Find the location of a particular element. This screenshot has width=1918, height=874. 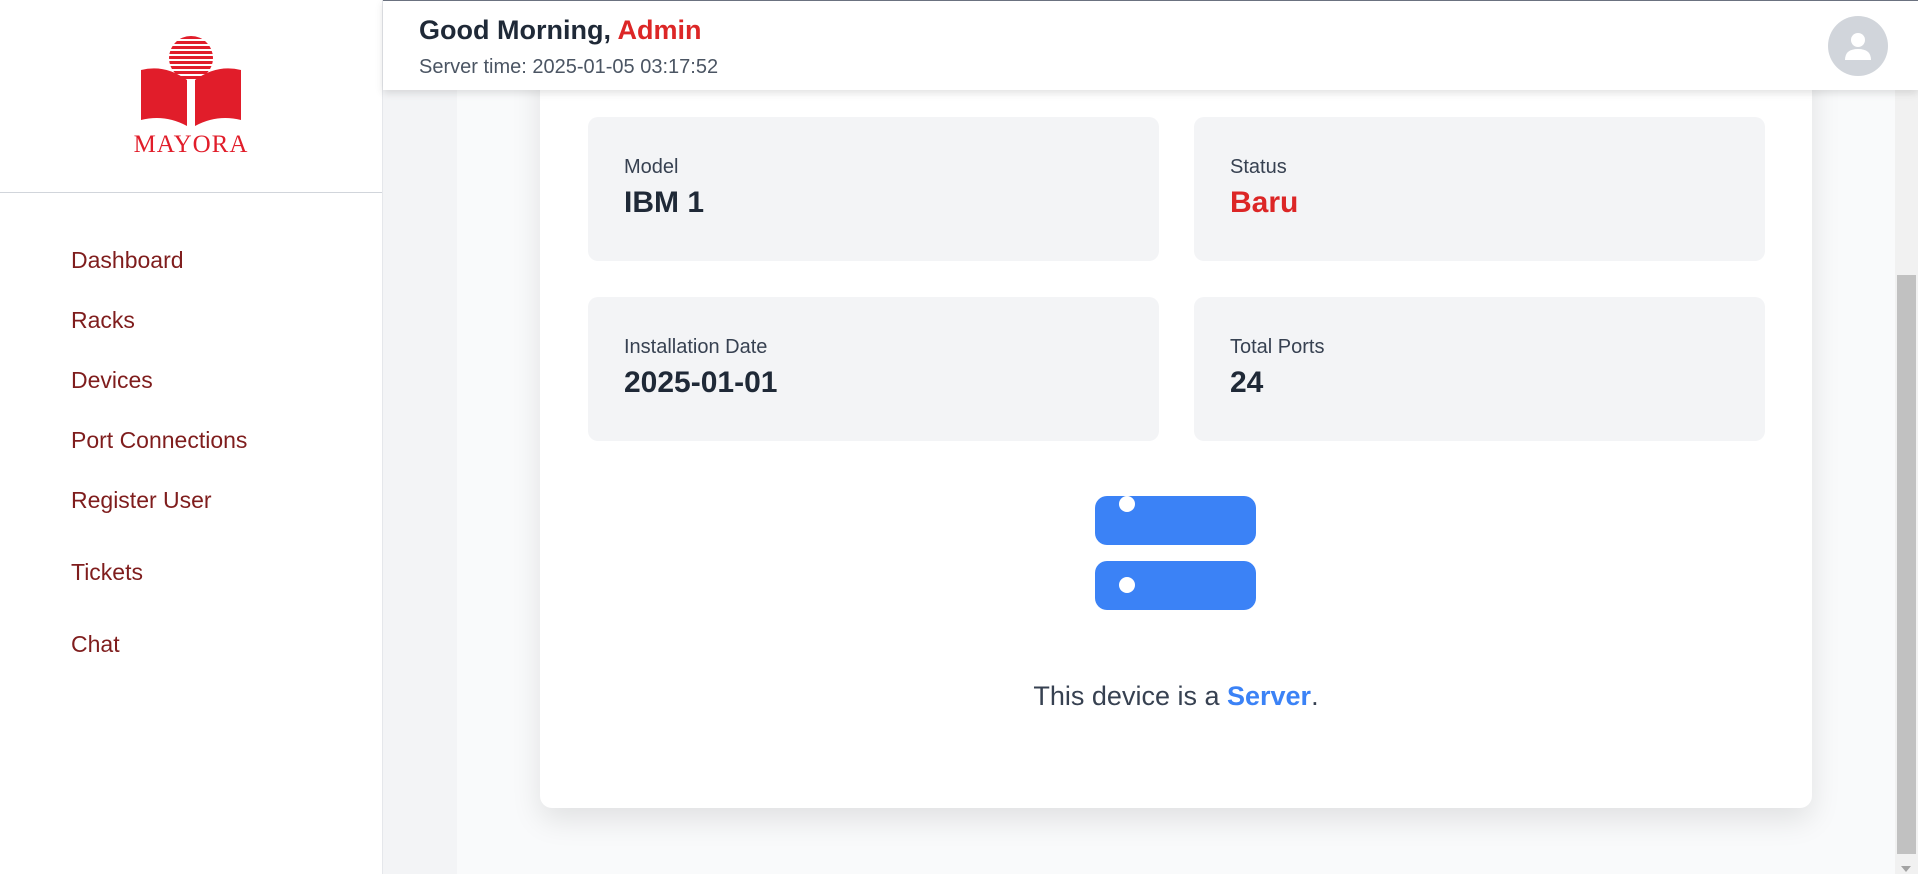

brand-logo: MAYORA is located at coordinates (191, 96).